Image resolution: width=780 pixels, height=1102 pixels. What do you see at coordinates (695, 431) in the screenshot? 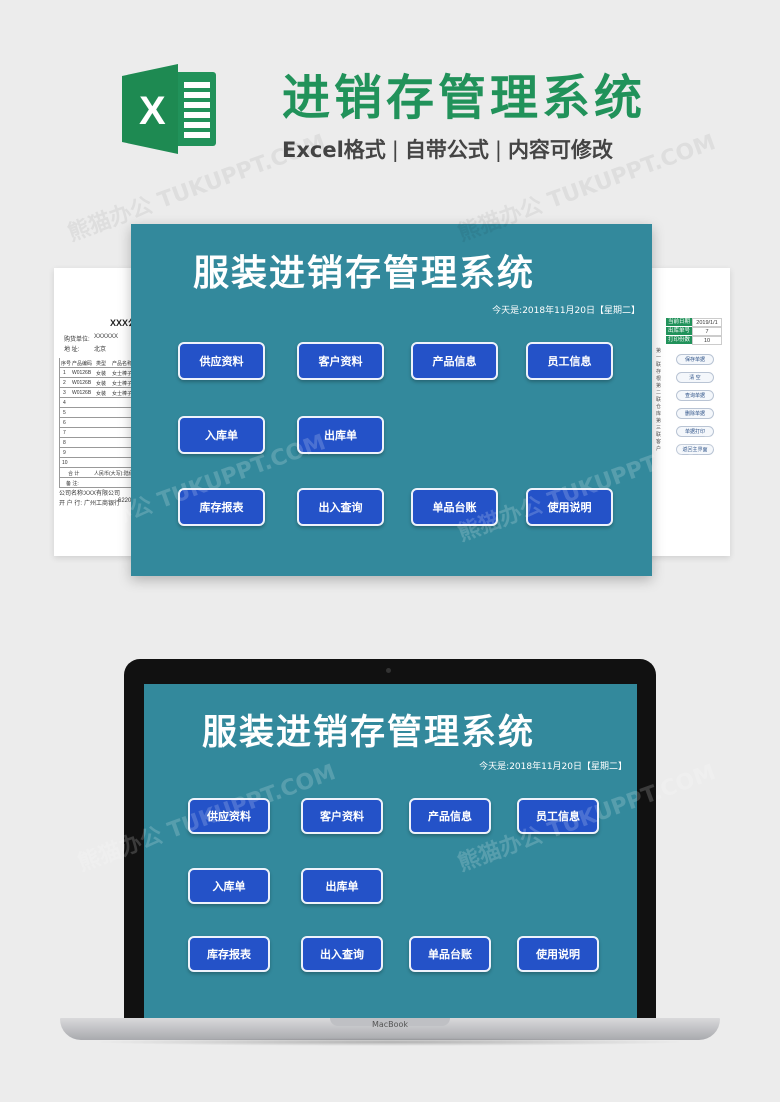
I see `print-document-button: 单据打印` at bounding box center [695, 431].